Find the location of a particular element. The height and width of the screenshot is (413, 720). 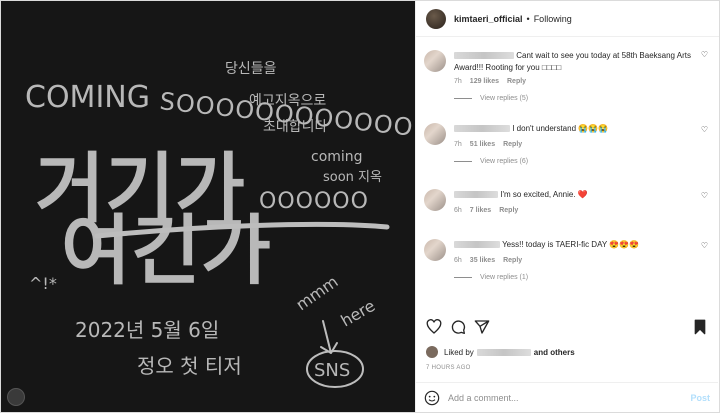

korean-line-1: 당신들을 is located at coordinates (251, 69).